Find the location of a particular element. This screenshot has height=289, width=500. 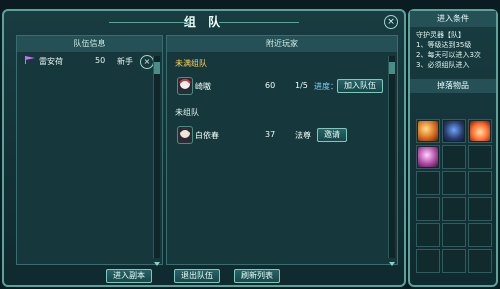

flag-icon is located at coordinates (30, 60).